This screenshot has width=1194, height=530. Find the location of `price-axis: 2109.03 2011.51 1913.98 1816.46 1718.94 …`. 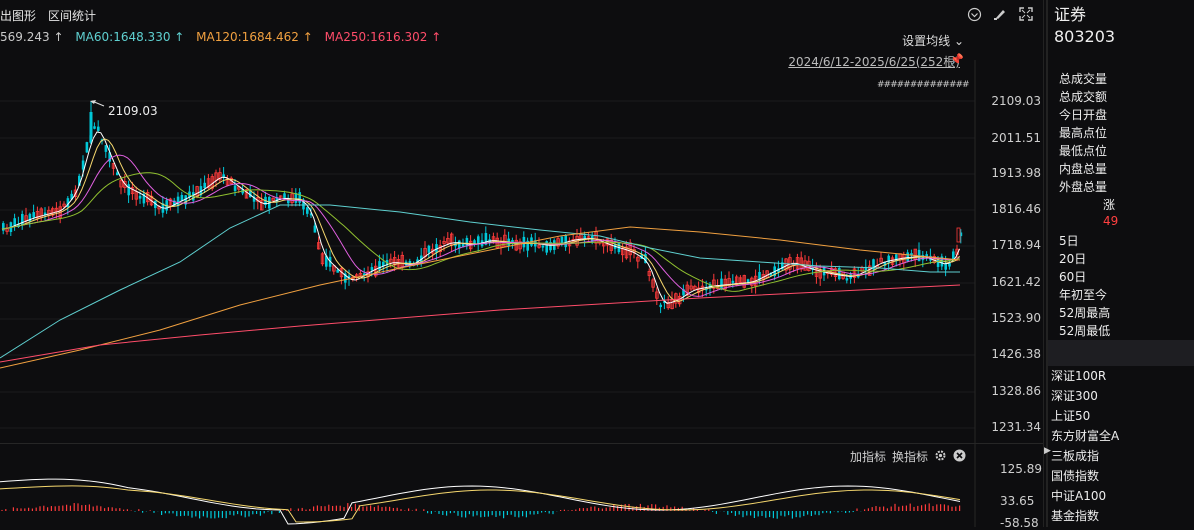

price-axis: 2109.03 2011.51 1913.98 1816.46 1718.94 … is located at coordinates (1009, 264).